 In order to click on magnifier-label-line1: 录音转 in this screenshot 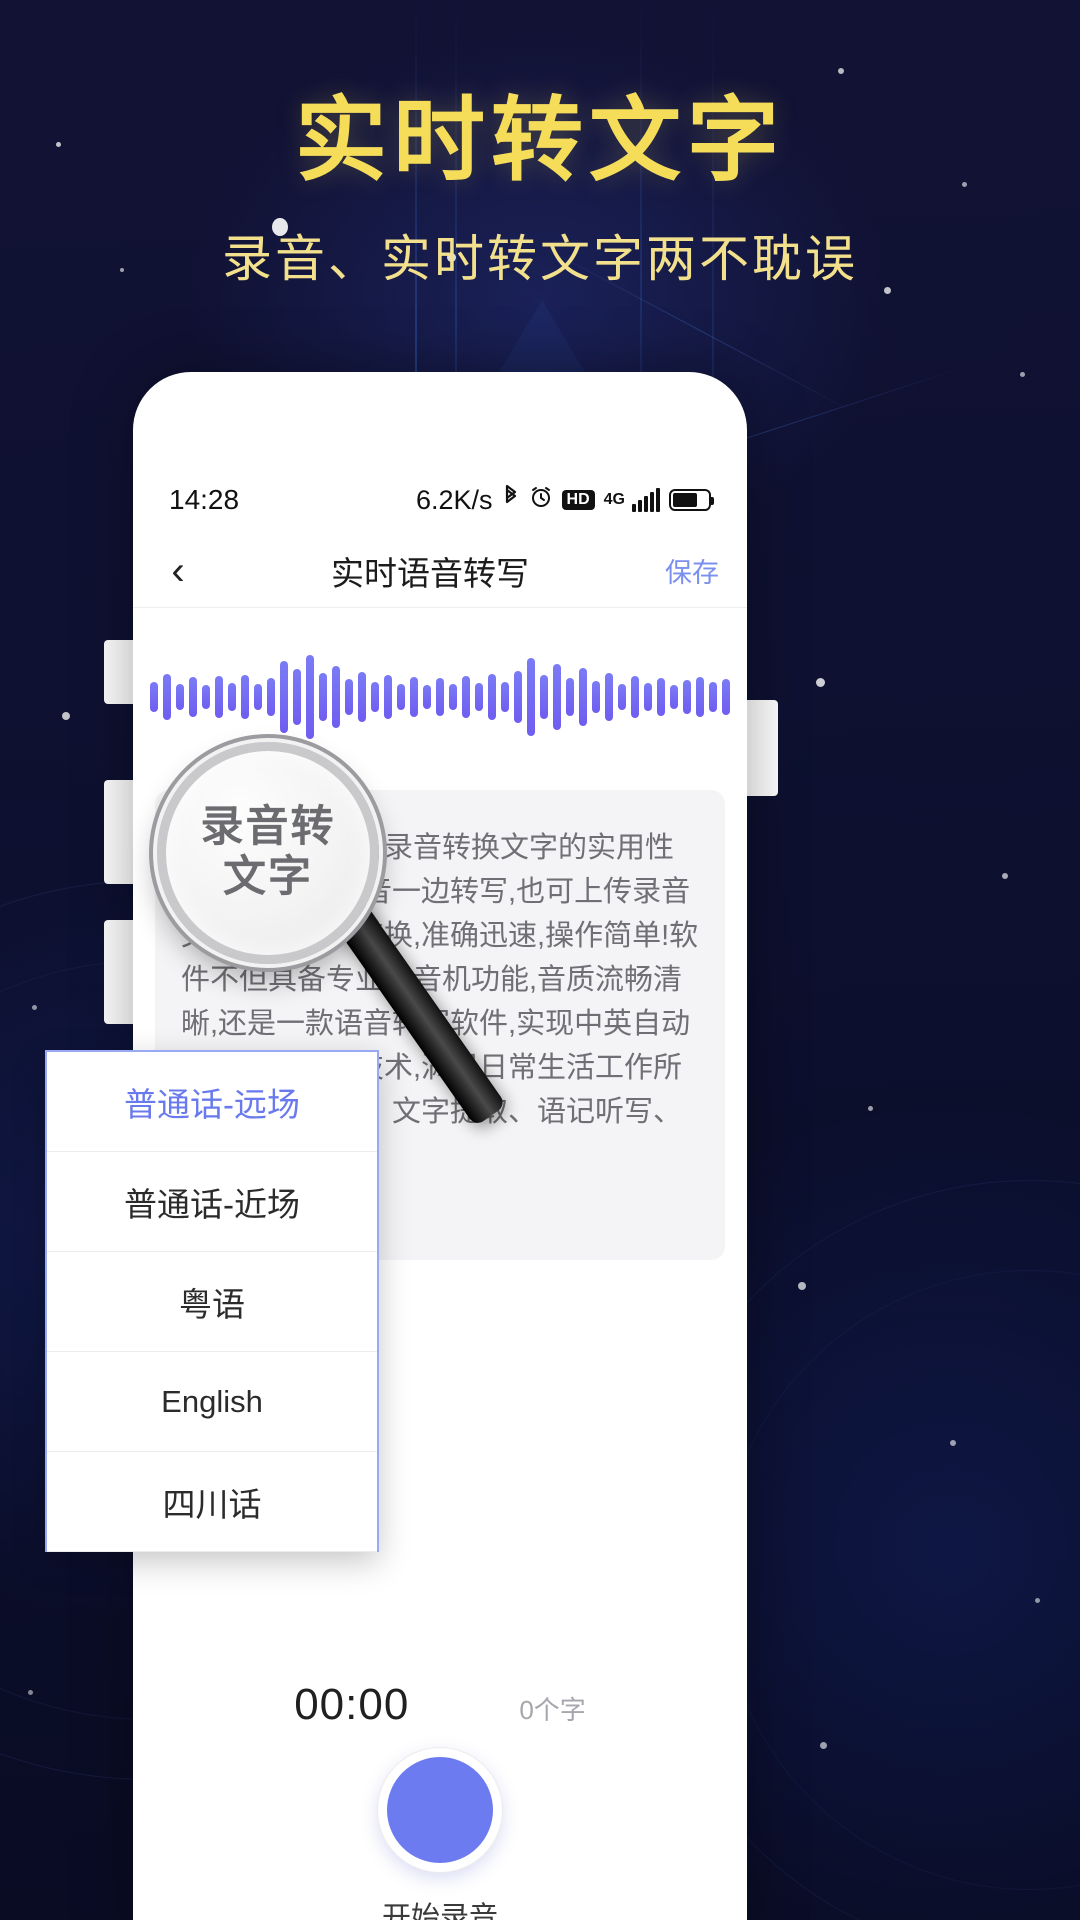, I will do `click(268, 827)`.